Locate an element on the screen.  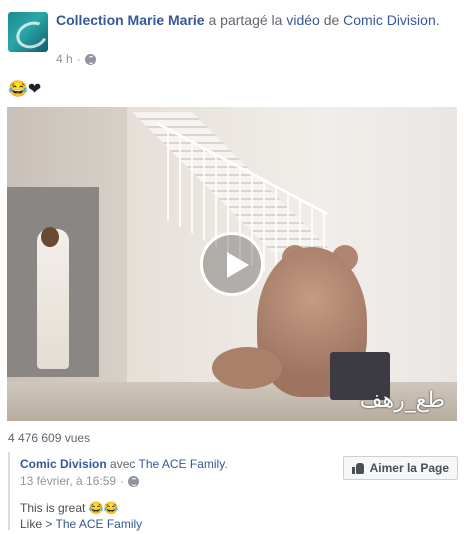
shared-period: . is located at coordinates (226, 464).